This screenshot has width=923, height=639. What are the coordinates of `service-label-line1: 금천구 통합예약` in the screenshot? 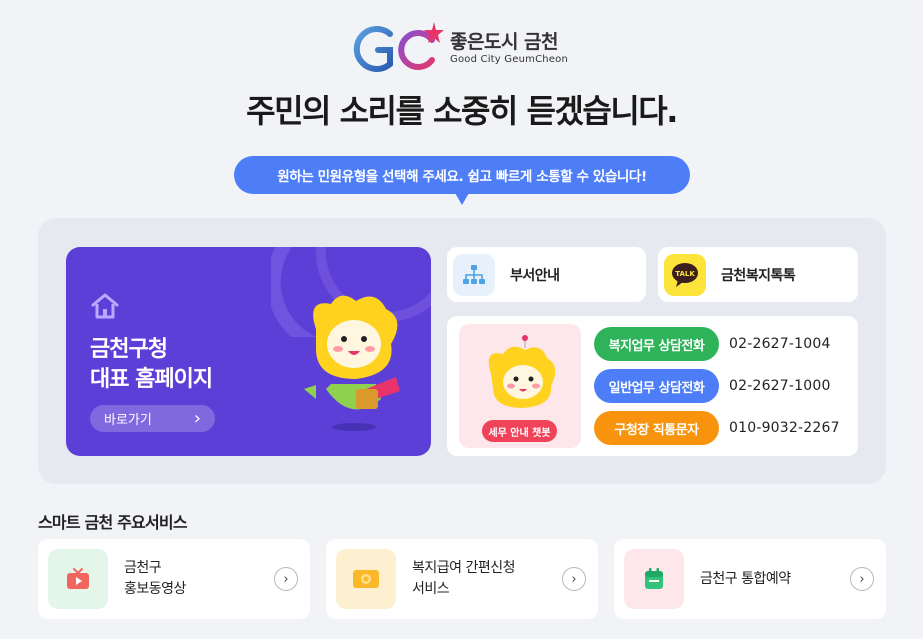 It's located at (745, 578).